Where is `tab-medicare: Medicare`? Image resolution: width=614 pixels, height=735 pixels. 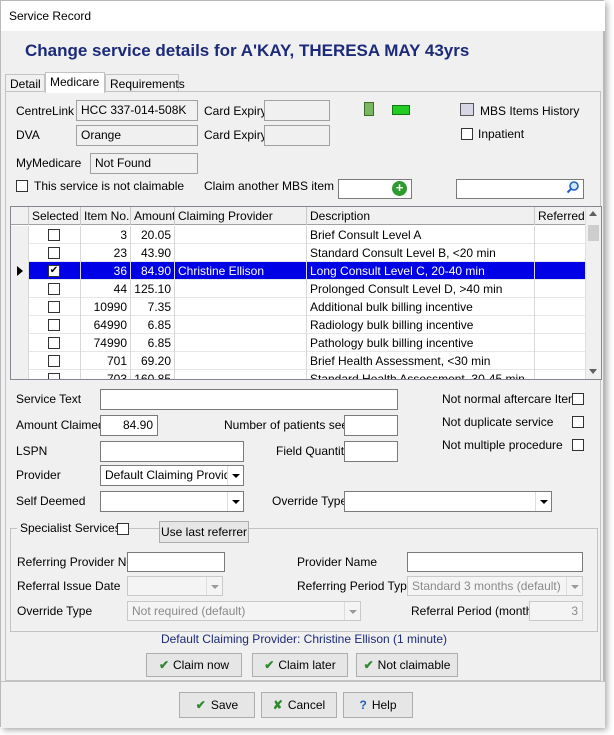
tab-medicare: Medicare is located at coordinates (75, 82).